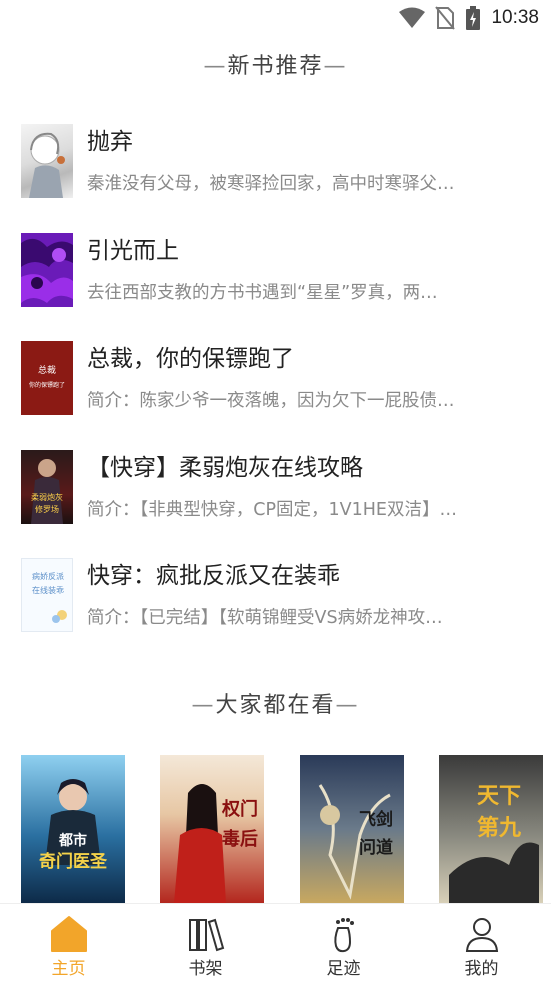  Describe the element at coordinates (355, 842) in the screenshot. I see `cover-text-image: 飞剑 问道` at that location.